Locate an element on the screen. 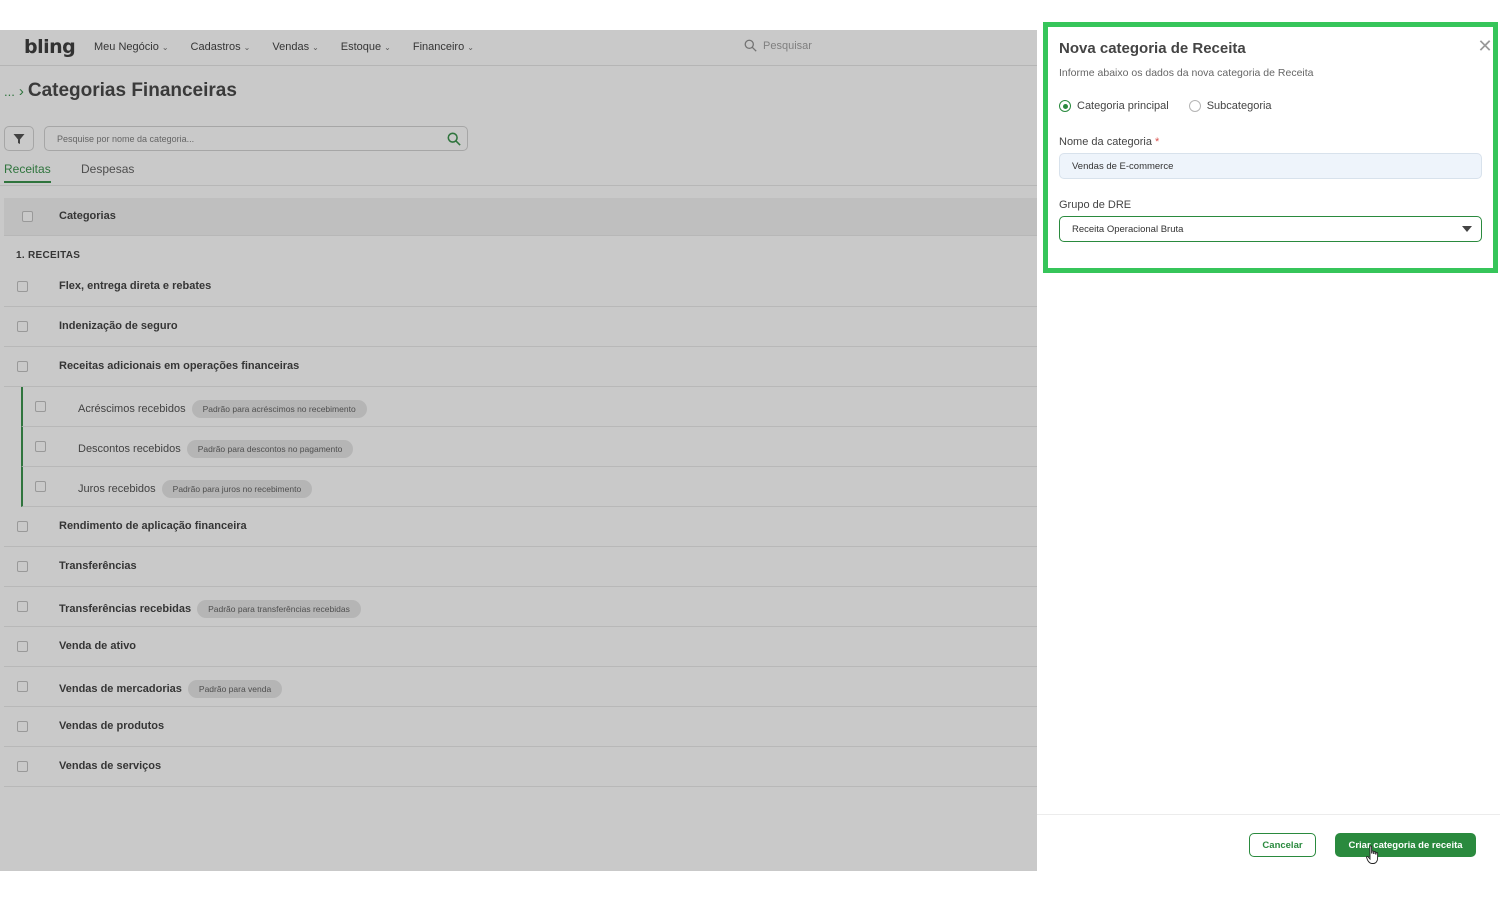 The width and height of the screenshot is (1500, 900). tab-despesas: Despesas is located at coordinates (107, 169).